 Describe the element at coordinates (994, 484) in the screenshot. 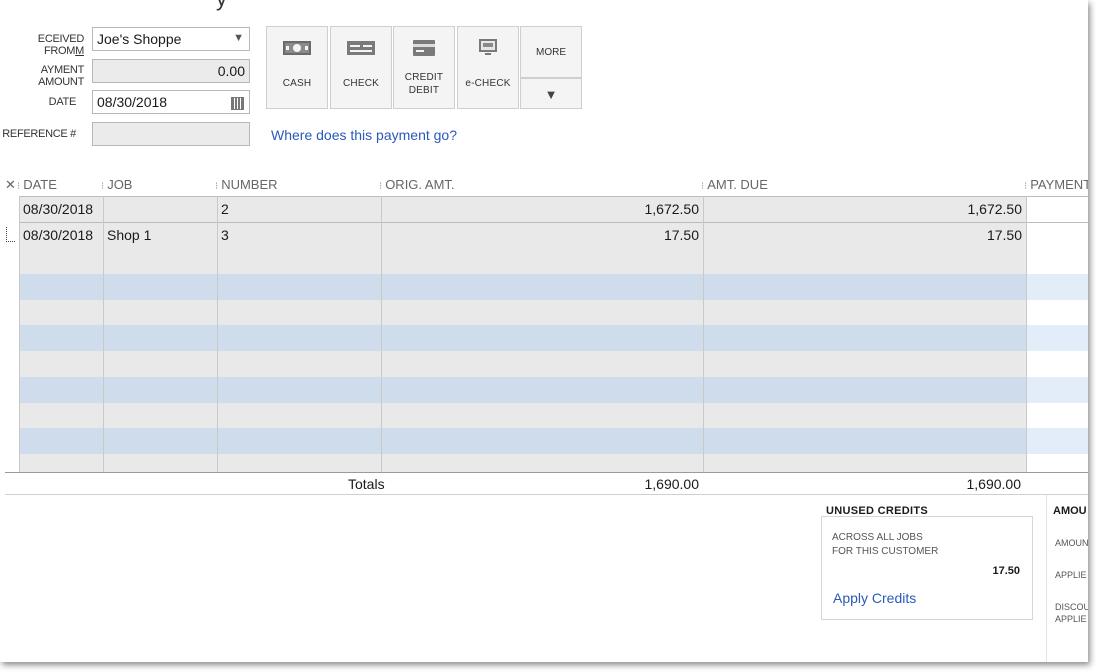

I see `total-amt-due: 1,690.00` at that location.